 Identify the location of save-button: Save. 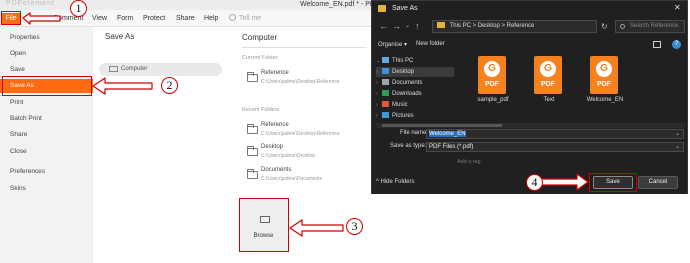
(613, 182).